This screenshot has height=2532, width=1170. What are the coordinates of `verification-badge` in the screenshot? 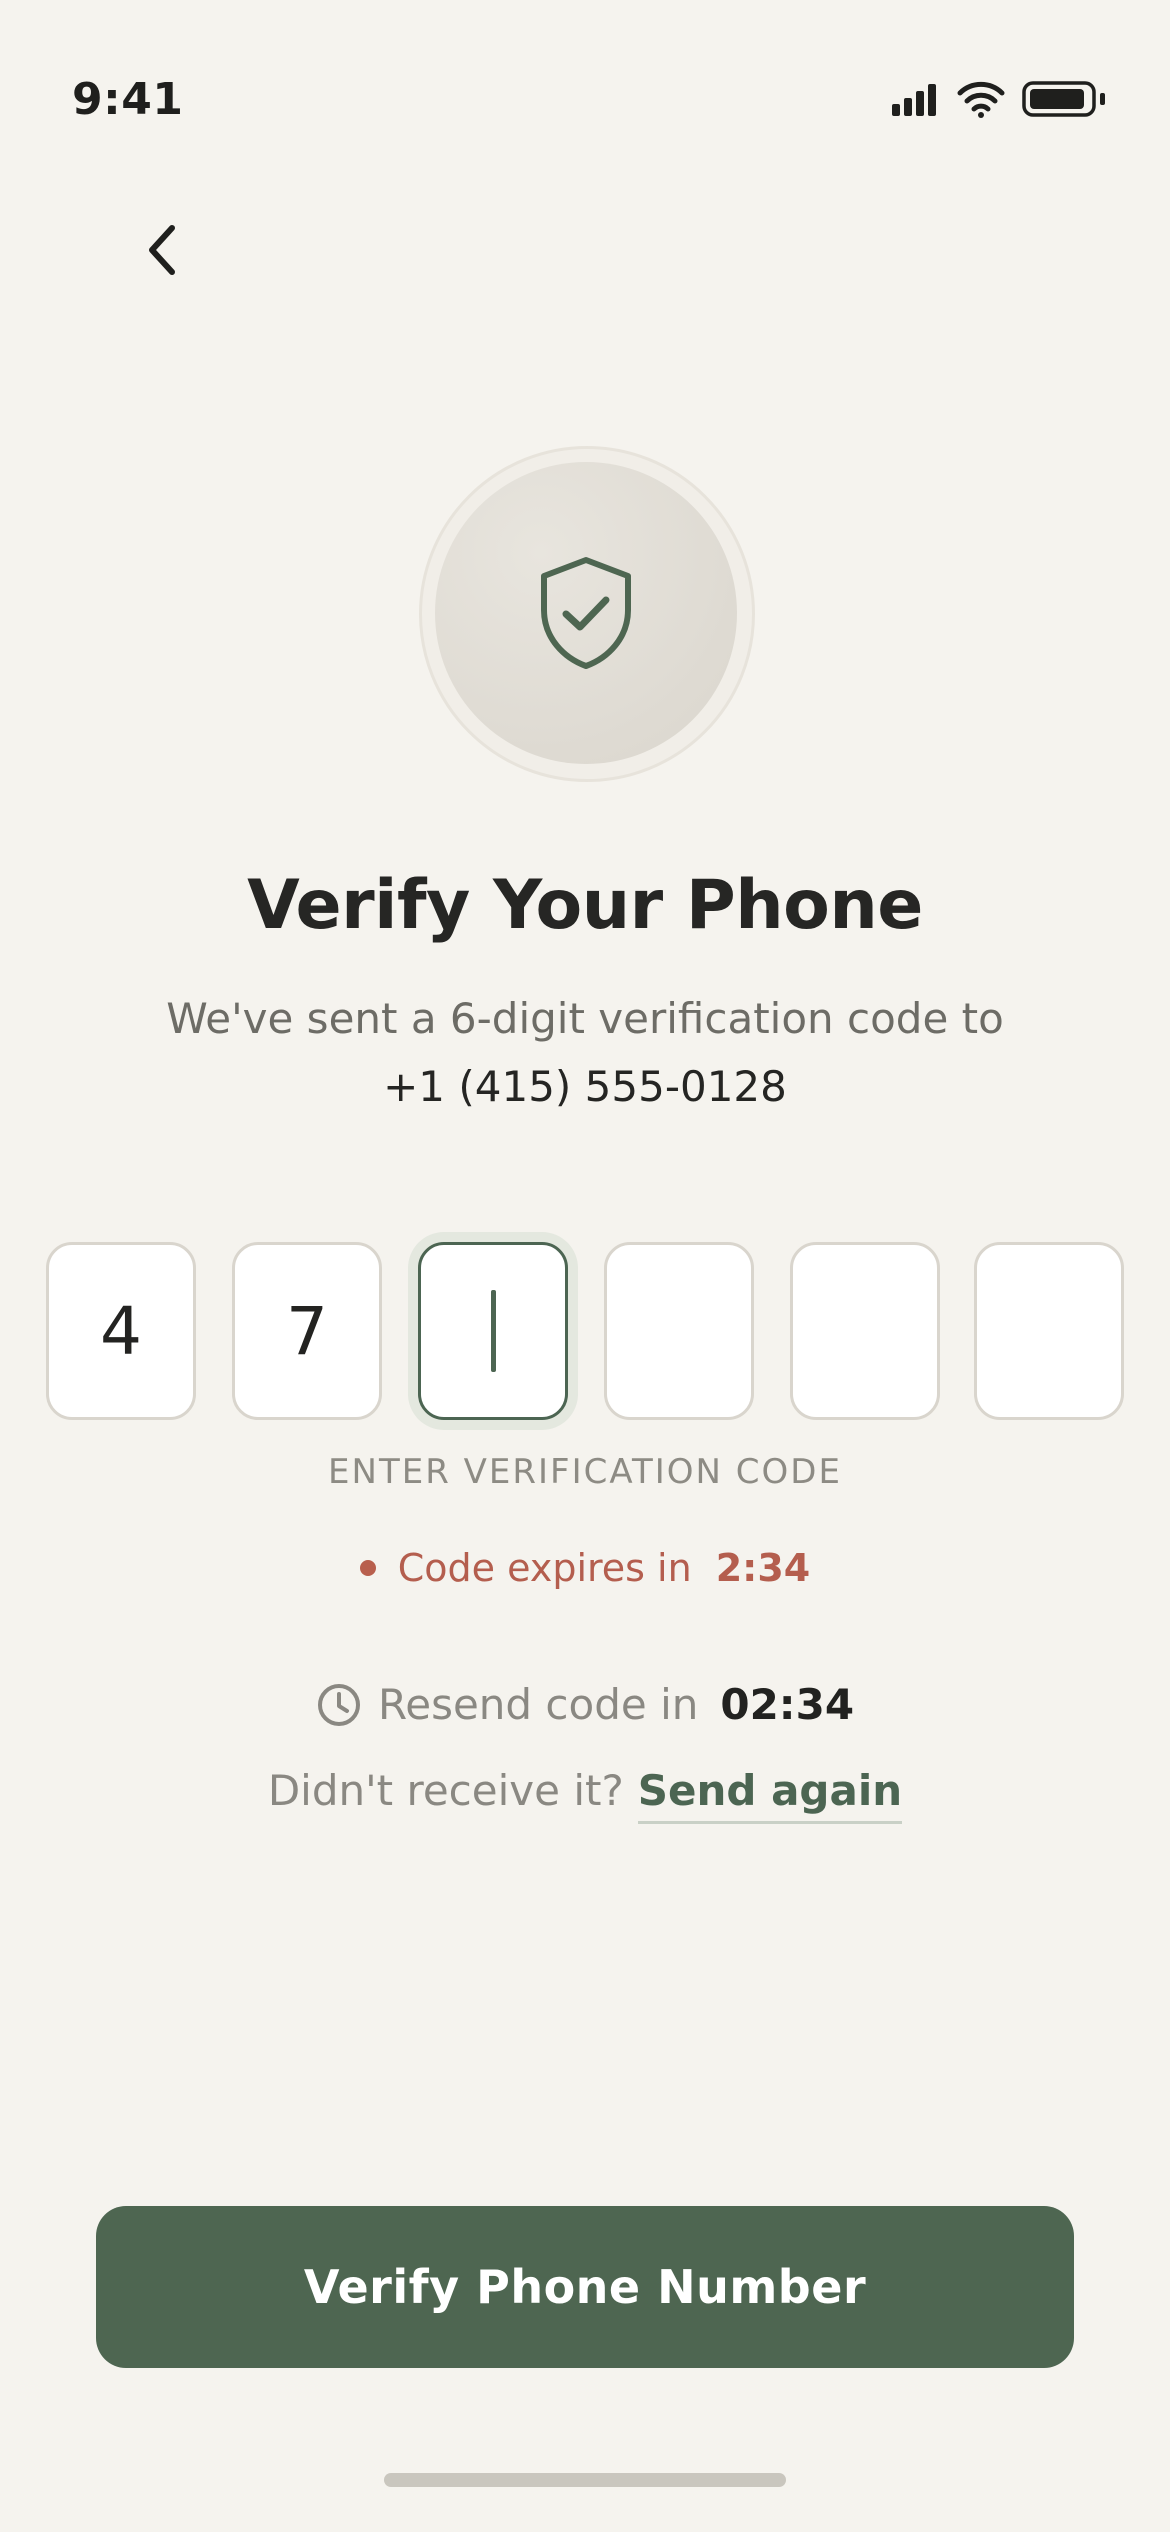 It's located at (586, 613).